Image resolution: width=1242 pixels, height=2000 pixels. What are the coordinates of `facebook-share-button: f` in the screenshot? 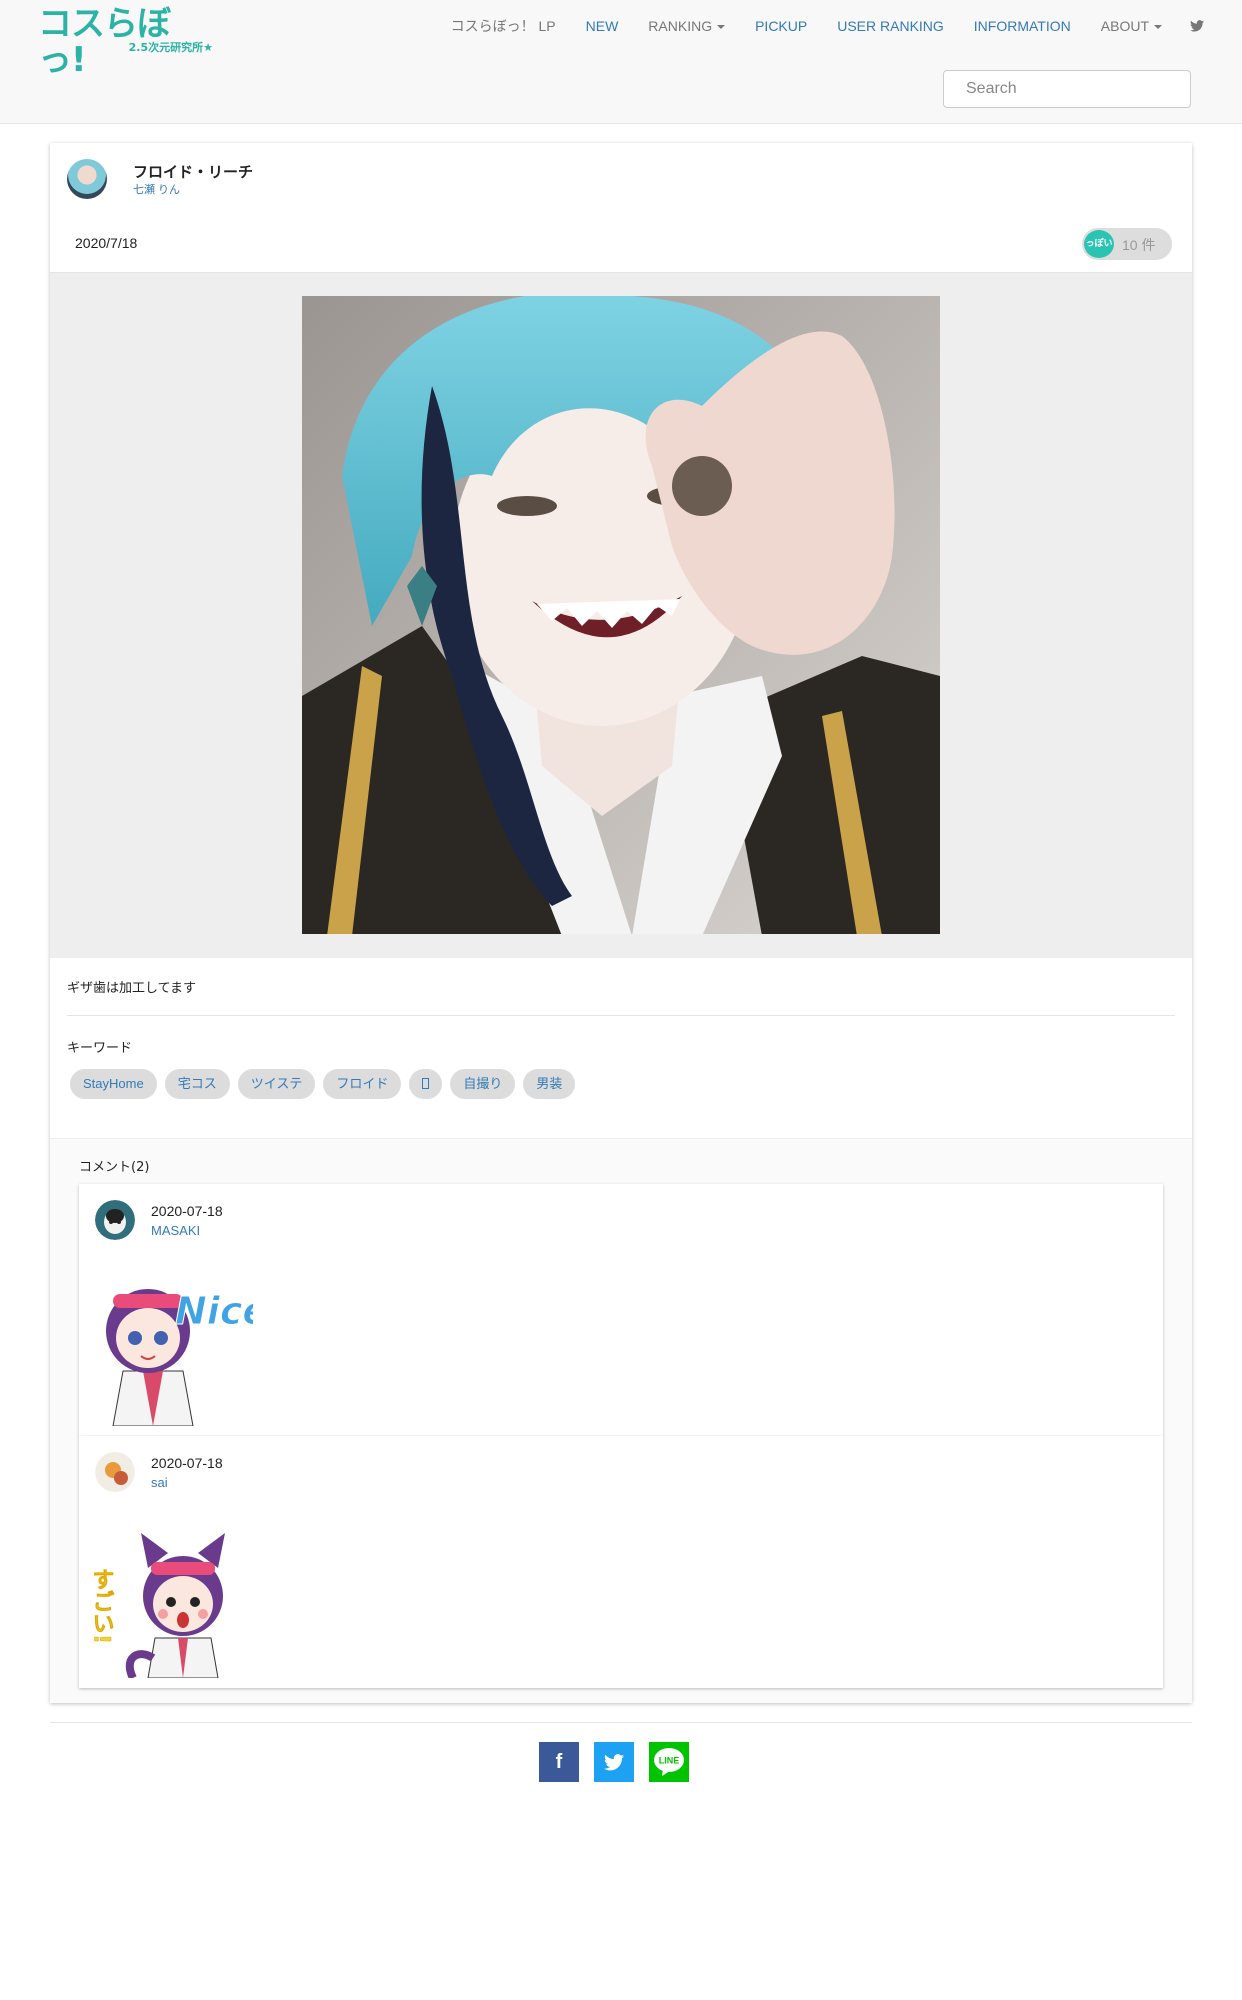 It's located at (559, 1762).